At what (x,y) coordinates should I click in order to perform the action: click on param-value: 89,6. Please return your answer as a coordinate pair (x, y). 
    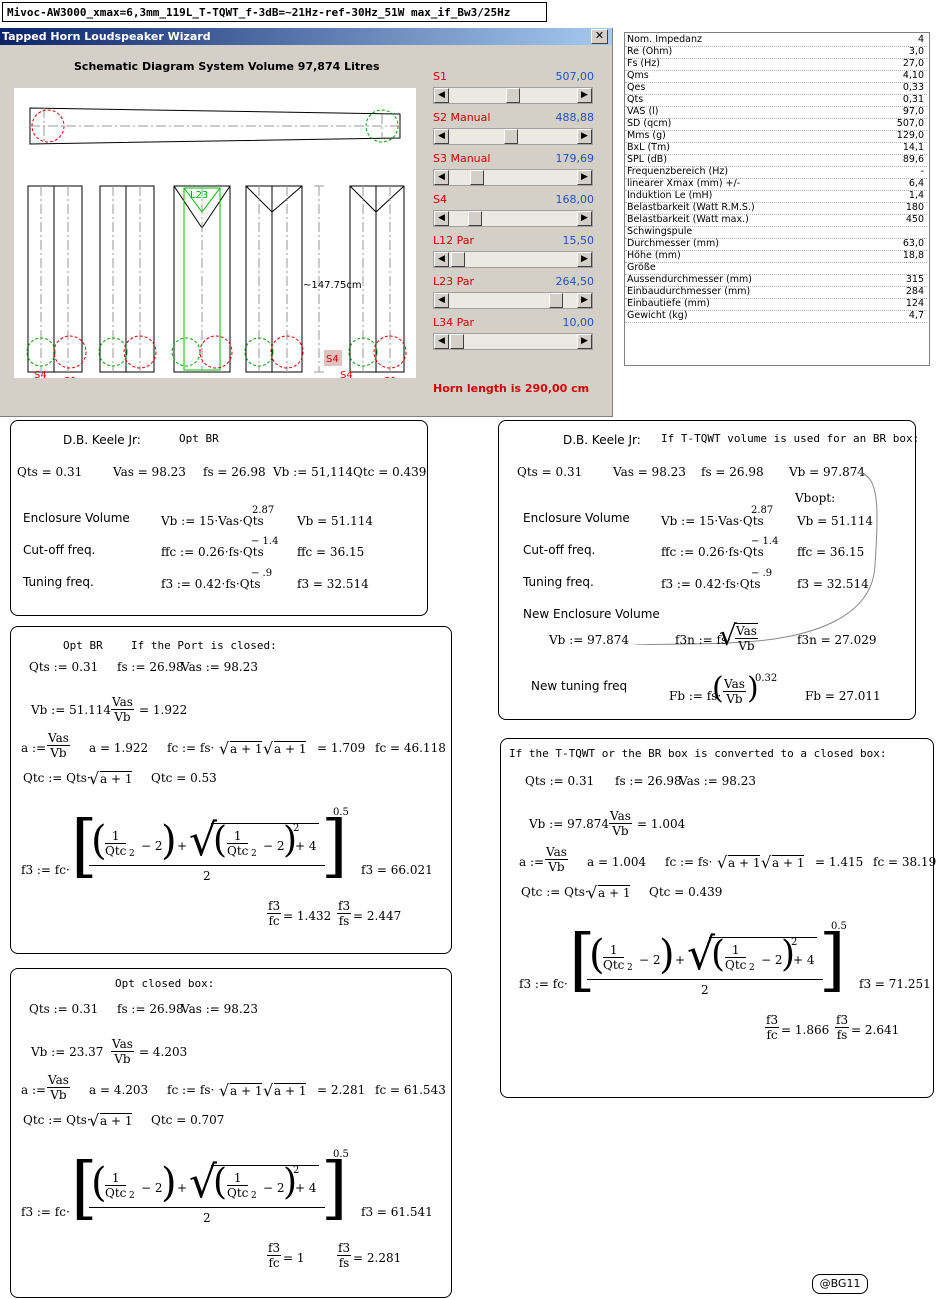
    Looking at the image, I should click on (913, 159).